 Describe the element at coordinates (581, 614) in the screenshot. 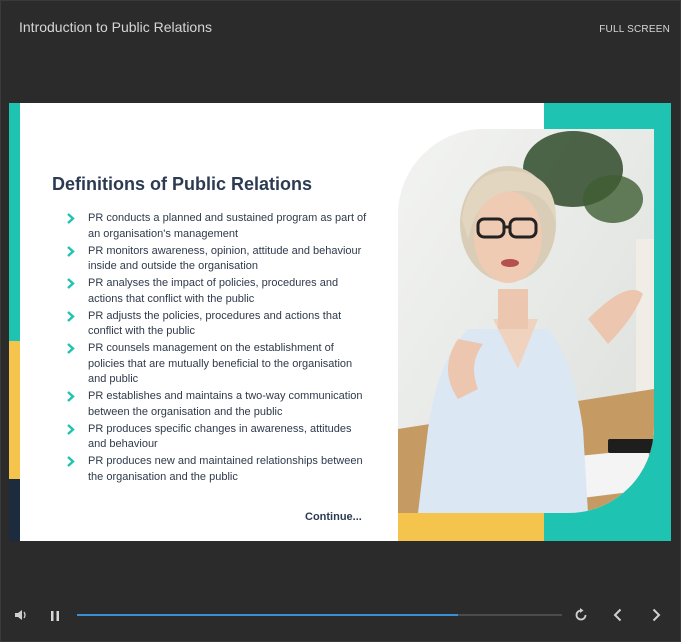

I see `replay-icon` at that location.